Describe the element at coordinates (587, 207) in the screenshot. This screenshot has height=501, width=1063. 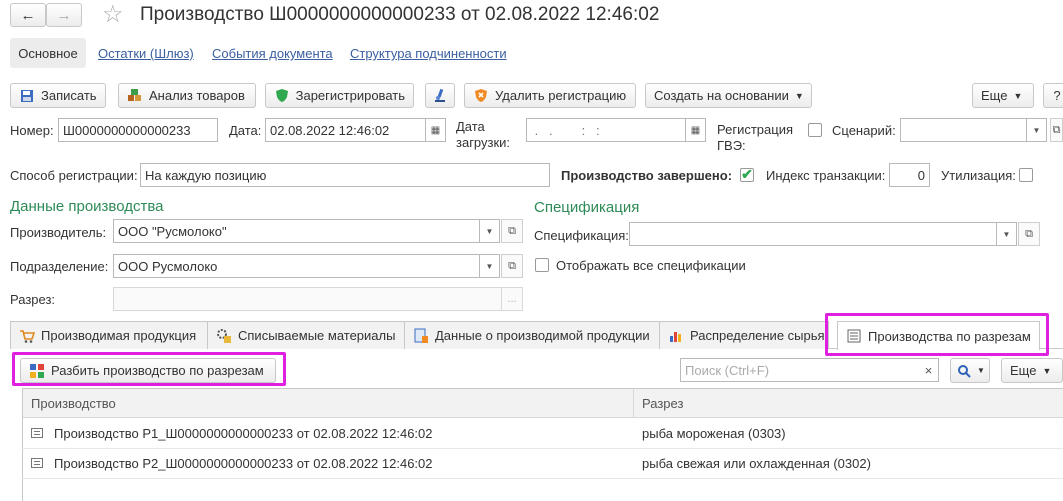
I see `specification-section-title: Спецификация` at that location.